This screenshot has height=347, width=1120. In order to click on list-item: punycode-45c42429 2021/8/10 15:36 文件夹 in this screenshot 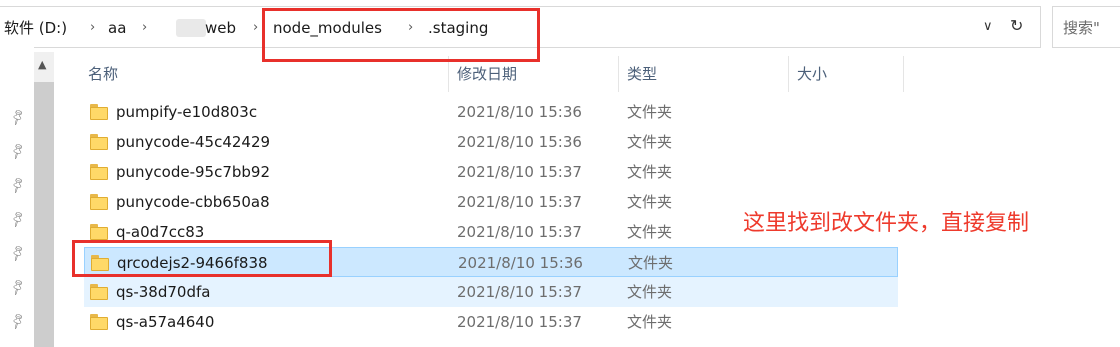, I will do `click(491, 142)`.